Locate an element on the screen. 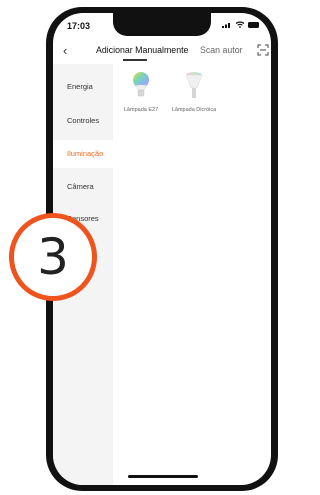 Image resolution: width=320 pixels, height=495 pixels. sidebar-item-camera: Câmera is located at coordinates (83, 187).